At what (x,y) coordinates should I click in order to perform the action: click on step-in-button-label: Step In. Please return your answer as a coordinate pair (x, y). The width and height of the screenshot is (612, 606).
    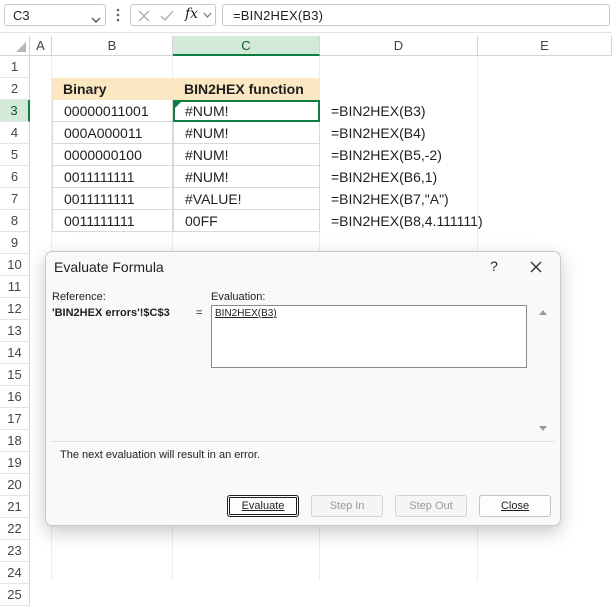
    Looking at the image, I should click on (347, 506).